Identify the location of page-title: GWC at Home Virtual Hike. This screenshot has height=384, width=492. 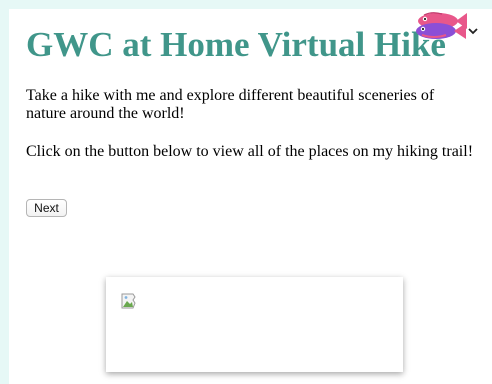
(236, 44).